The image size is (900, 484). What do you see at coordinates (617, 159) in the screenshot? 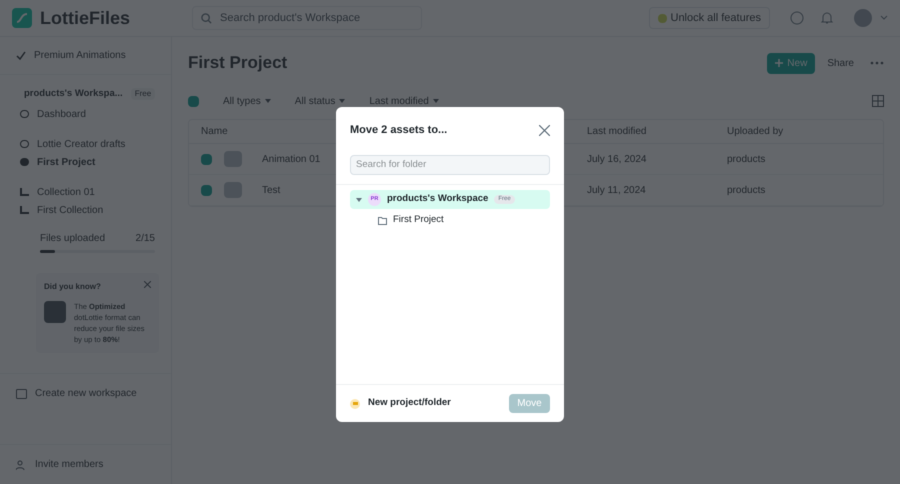
I see `table-cell-text: July 16, 2024` at bounding box center [617, 159].